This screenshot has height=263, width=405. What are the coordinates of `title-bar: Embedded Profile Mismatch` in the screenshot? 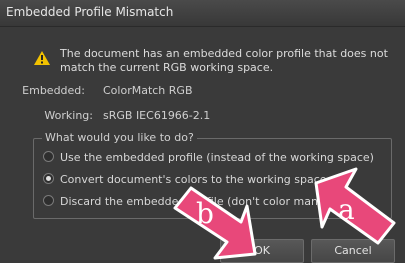 It's located at (202, 13).